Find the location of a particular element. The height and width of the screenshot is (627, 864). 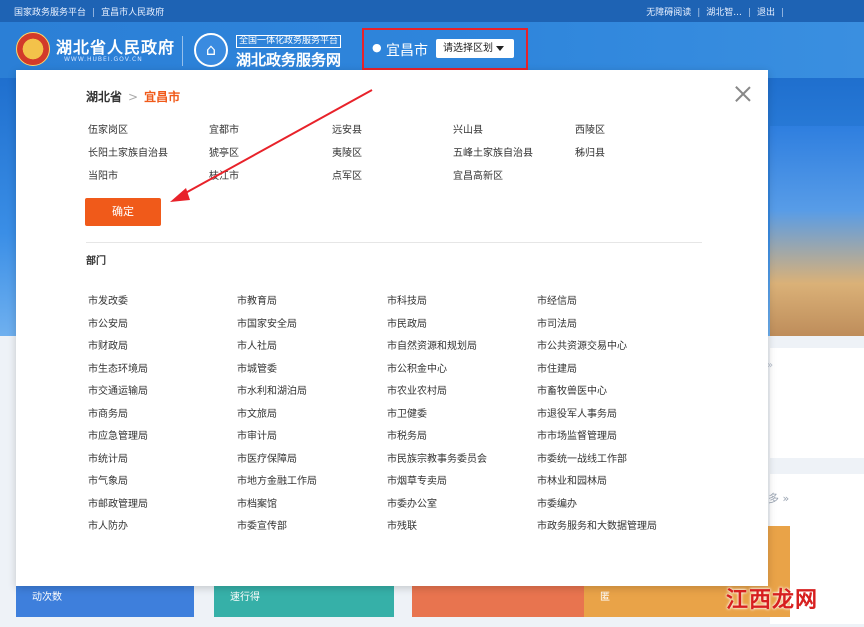

divider is located at coordinates (394, 242).